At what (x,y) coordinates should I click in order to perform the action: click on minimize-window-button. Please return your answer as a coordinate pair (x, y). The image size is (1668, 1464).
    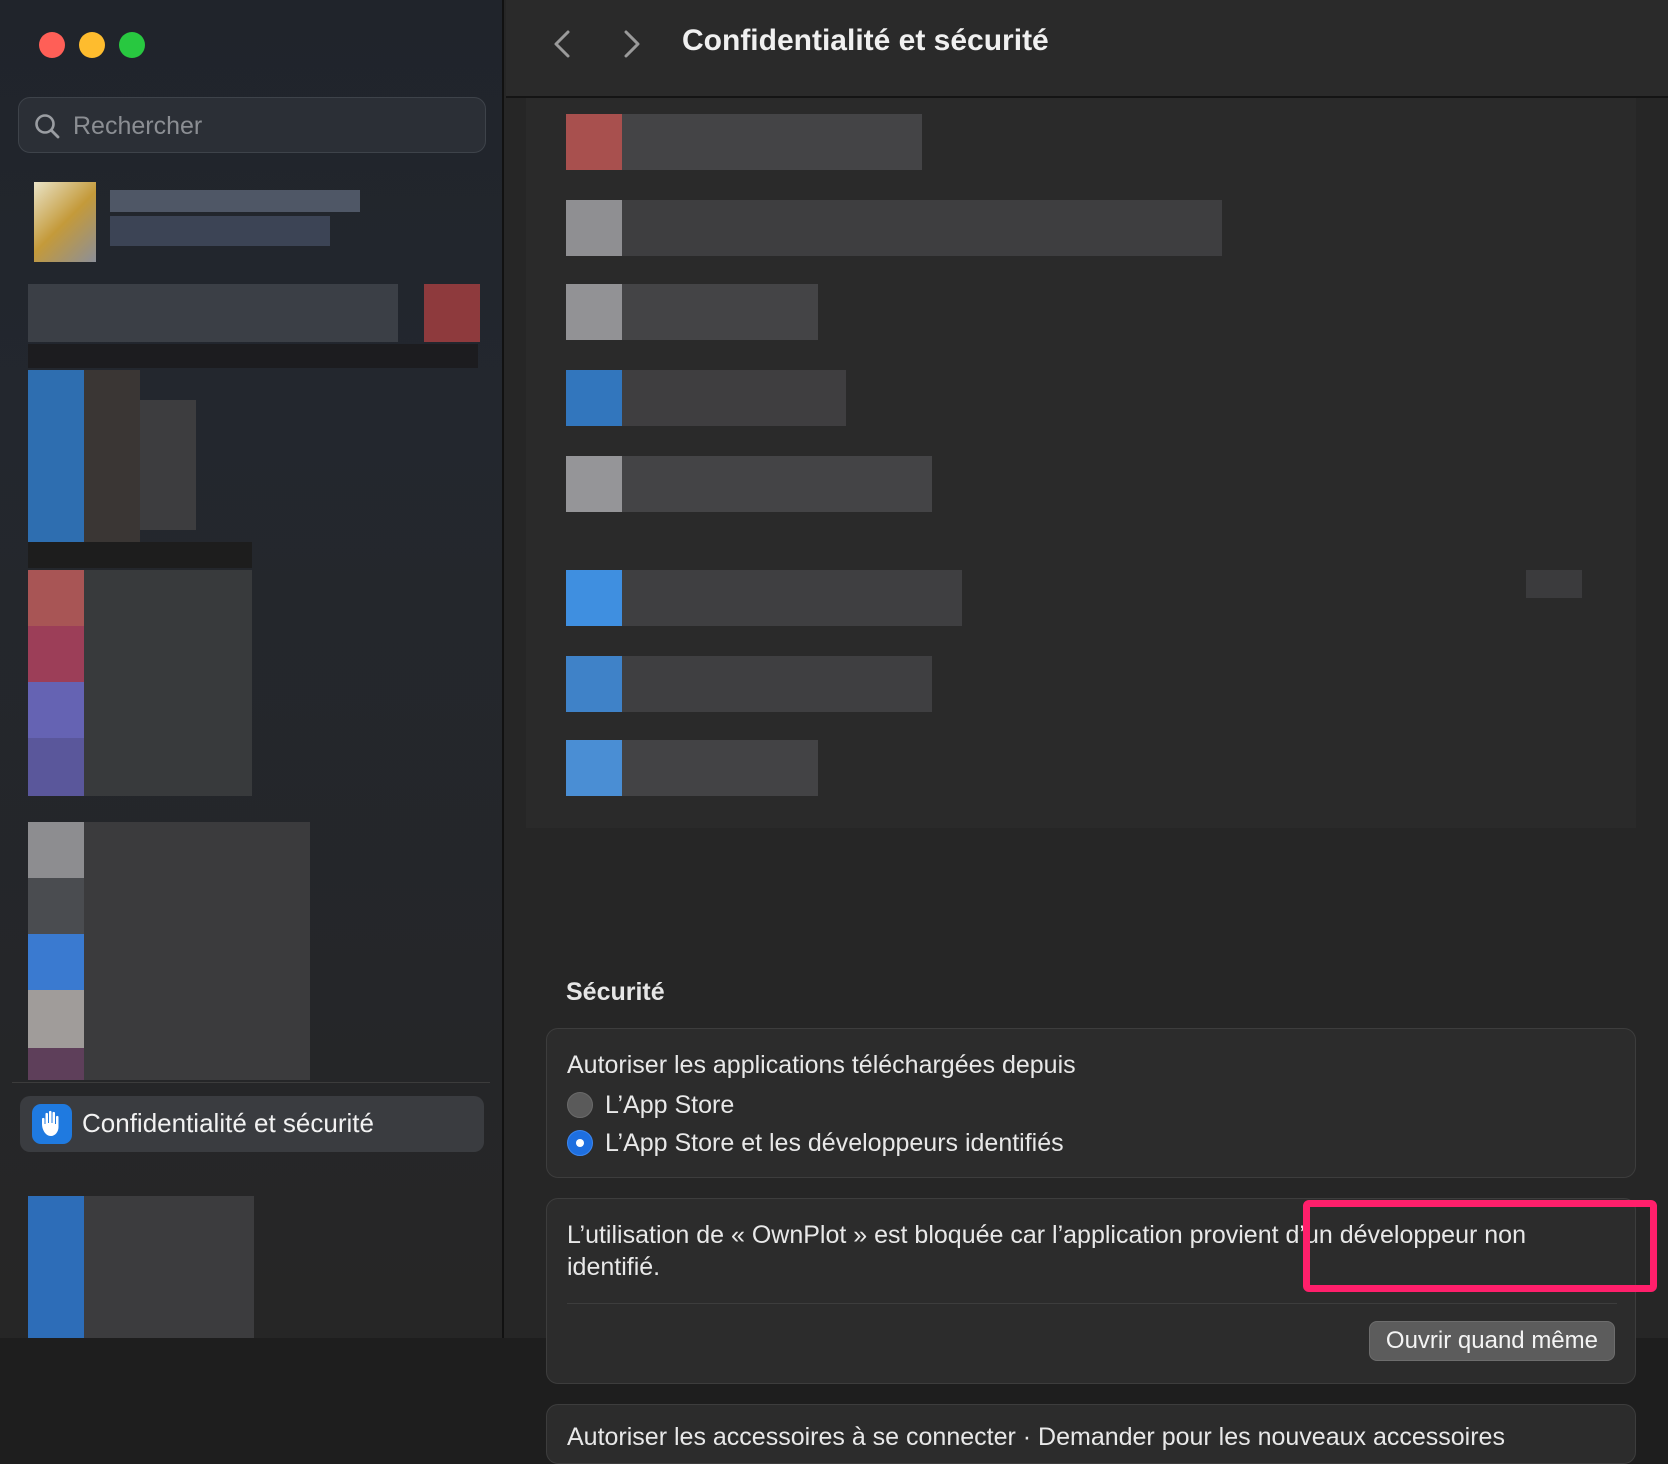
    Looking at the image, I should click on (92, 45).